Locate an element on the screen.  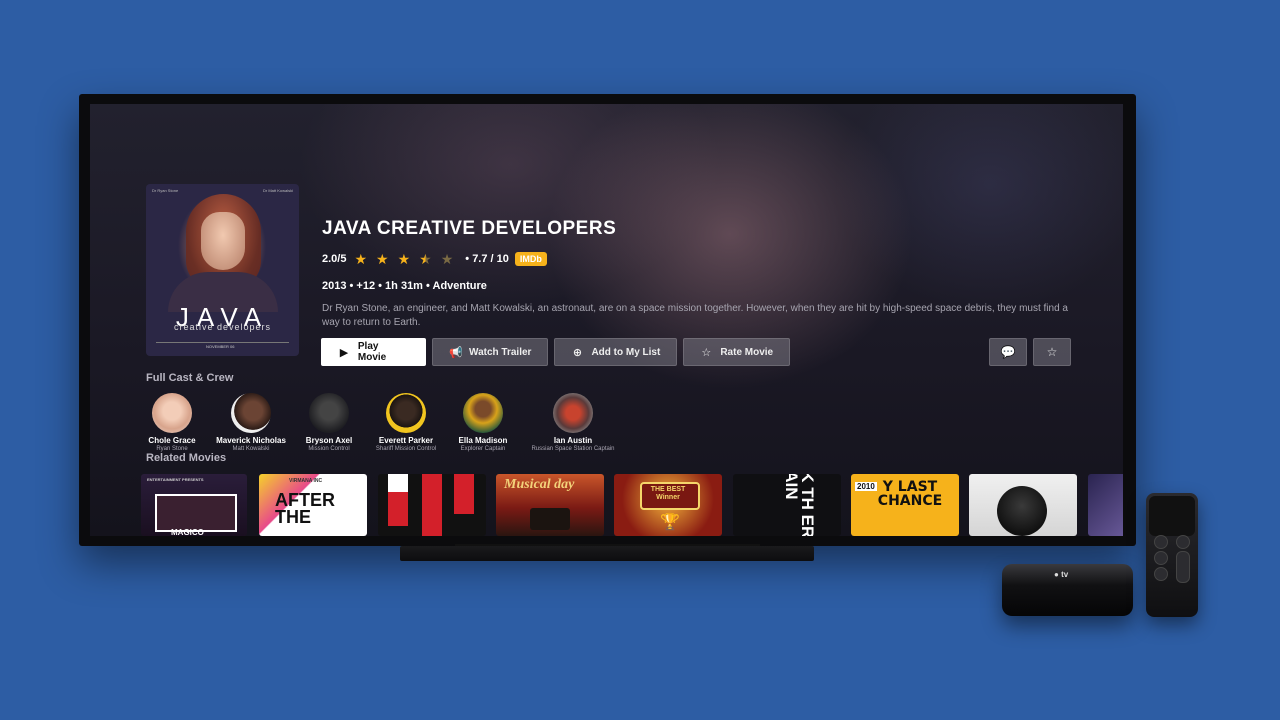
cast-section-title: Full Cast & Crew is located at coordinates (190, 378).